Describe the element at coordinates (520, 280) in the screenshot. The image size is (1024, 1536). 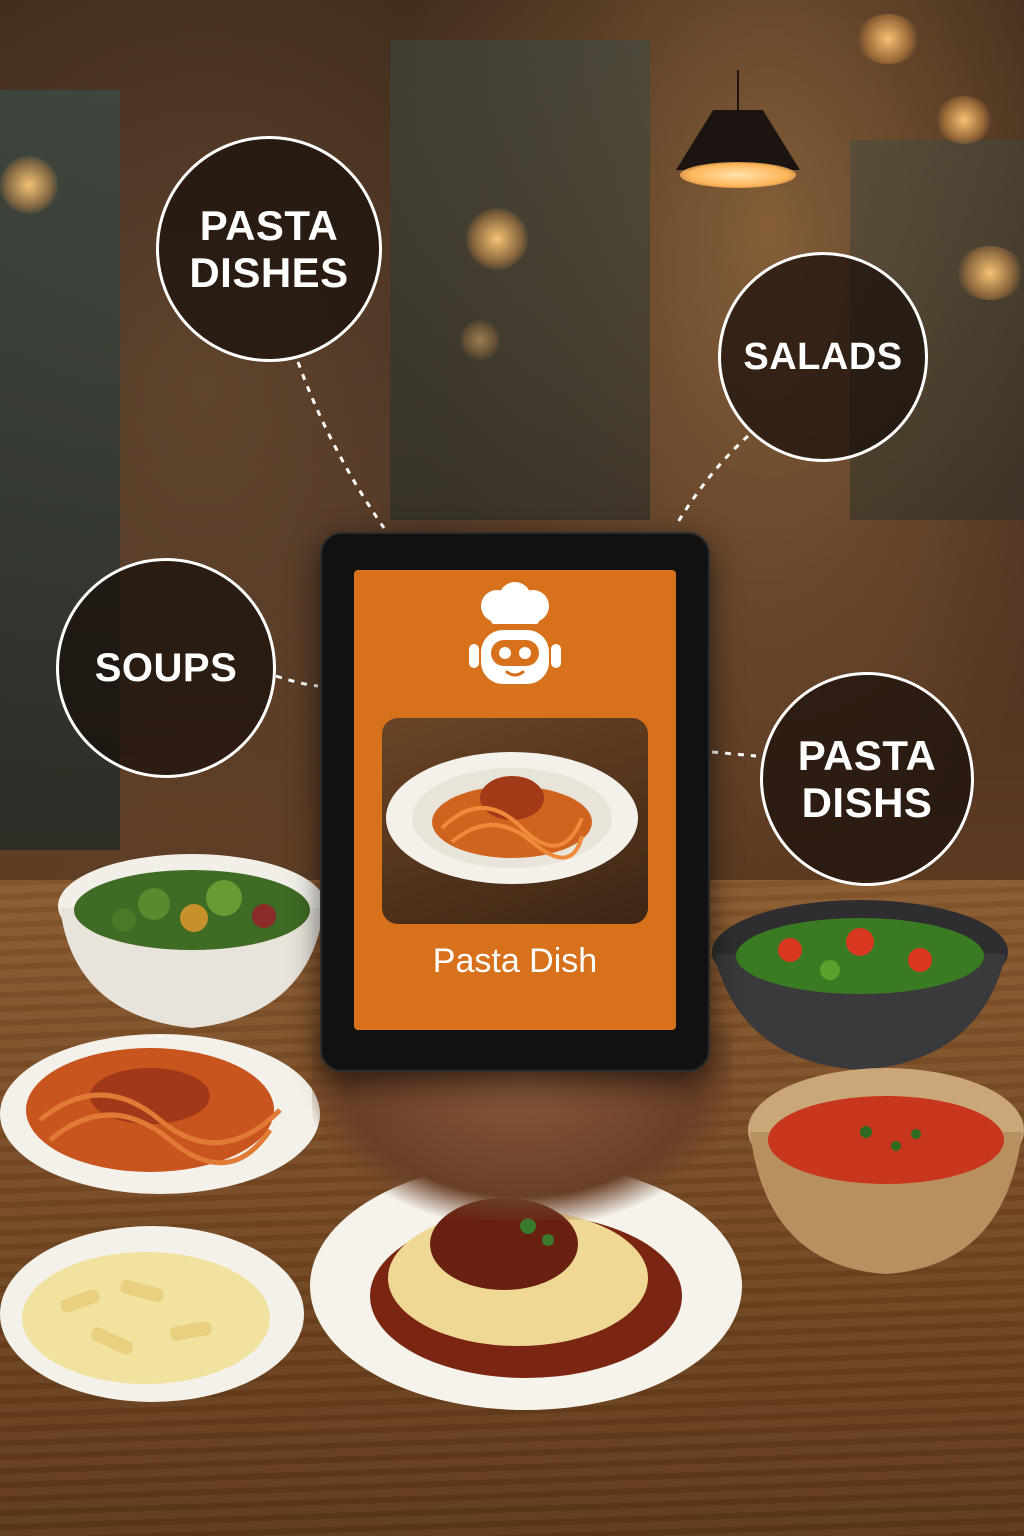
I see `background-window` at that location.